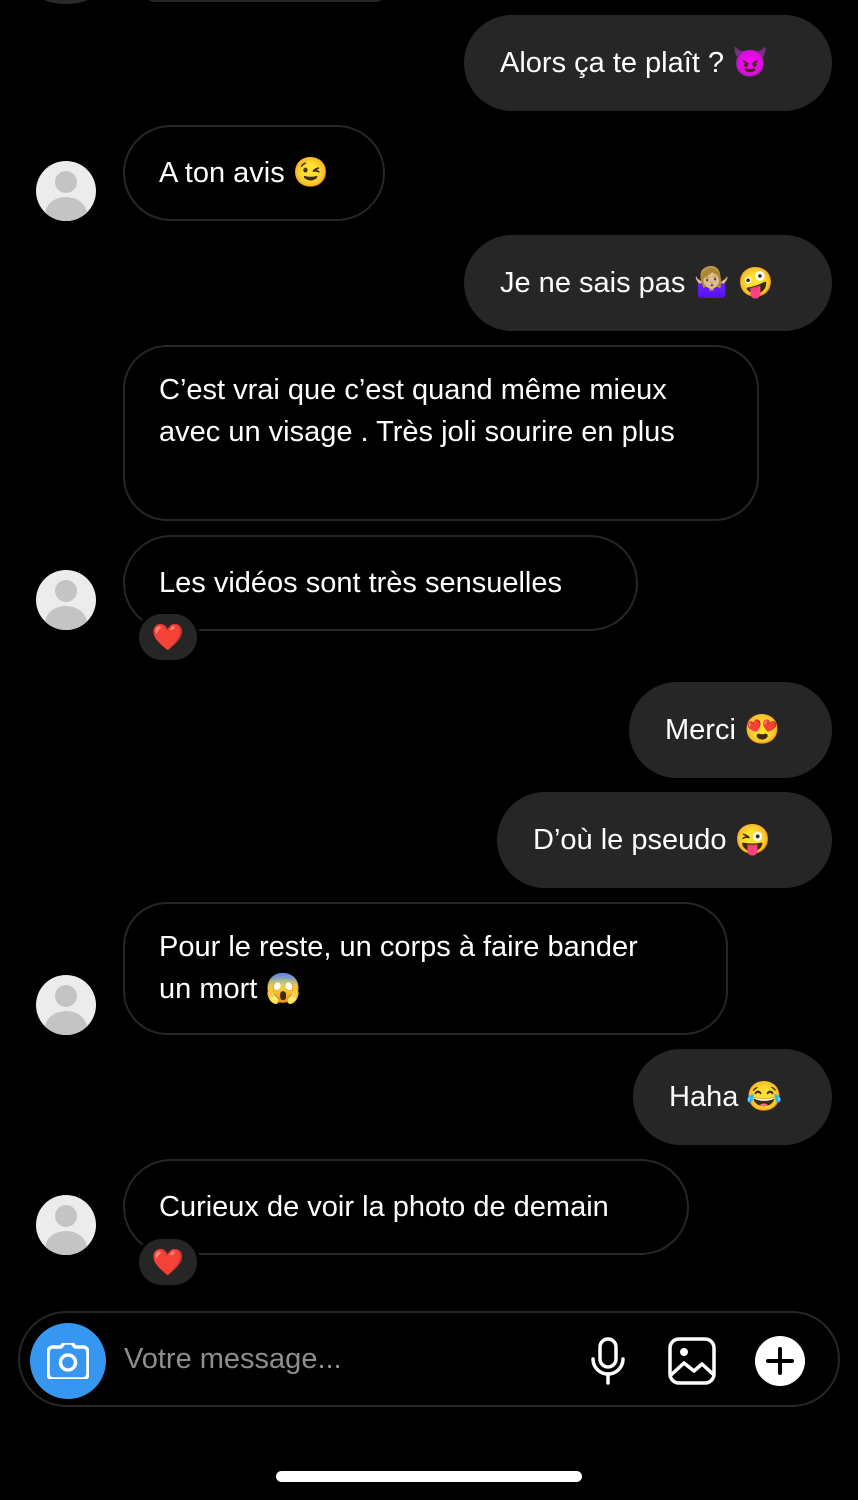 The image size is (858, 1500). Describe the element at coordinates (230, 989) in the screenshot. I see `message-text-line: un mort 😱` at that location.